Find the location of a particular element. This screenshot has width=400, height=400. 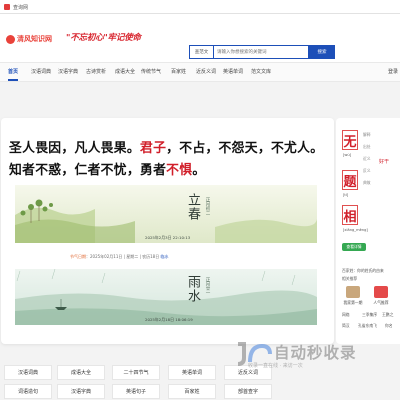

nav-item: 成语大全 is located at coordinates (125, 72).